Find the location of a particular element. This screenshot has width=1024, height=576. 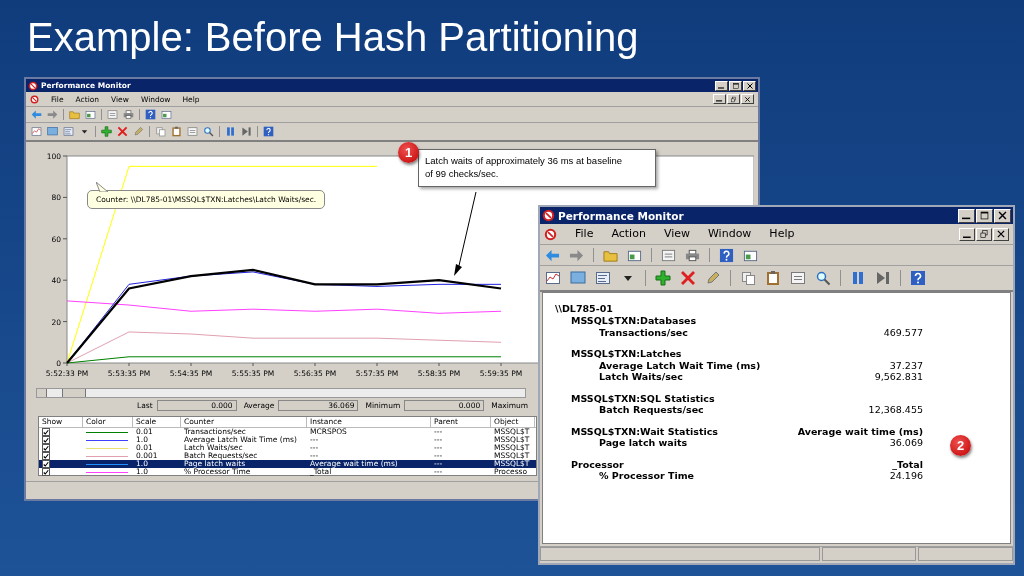

menu-item: Window is located at coordinates (730, 234).